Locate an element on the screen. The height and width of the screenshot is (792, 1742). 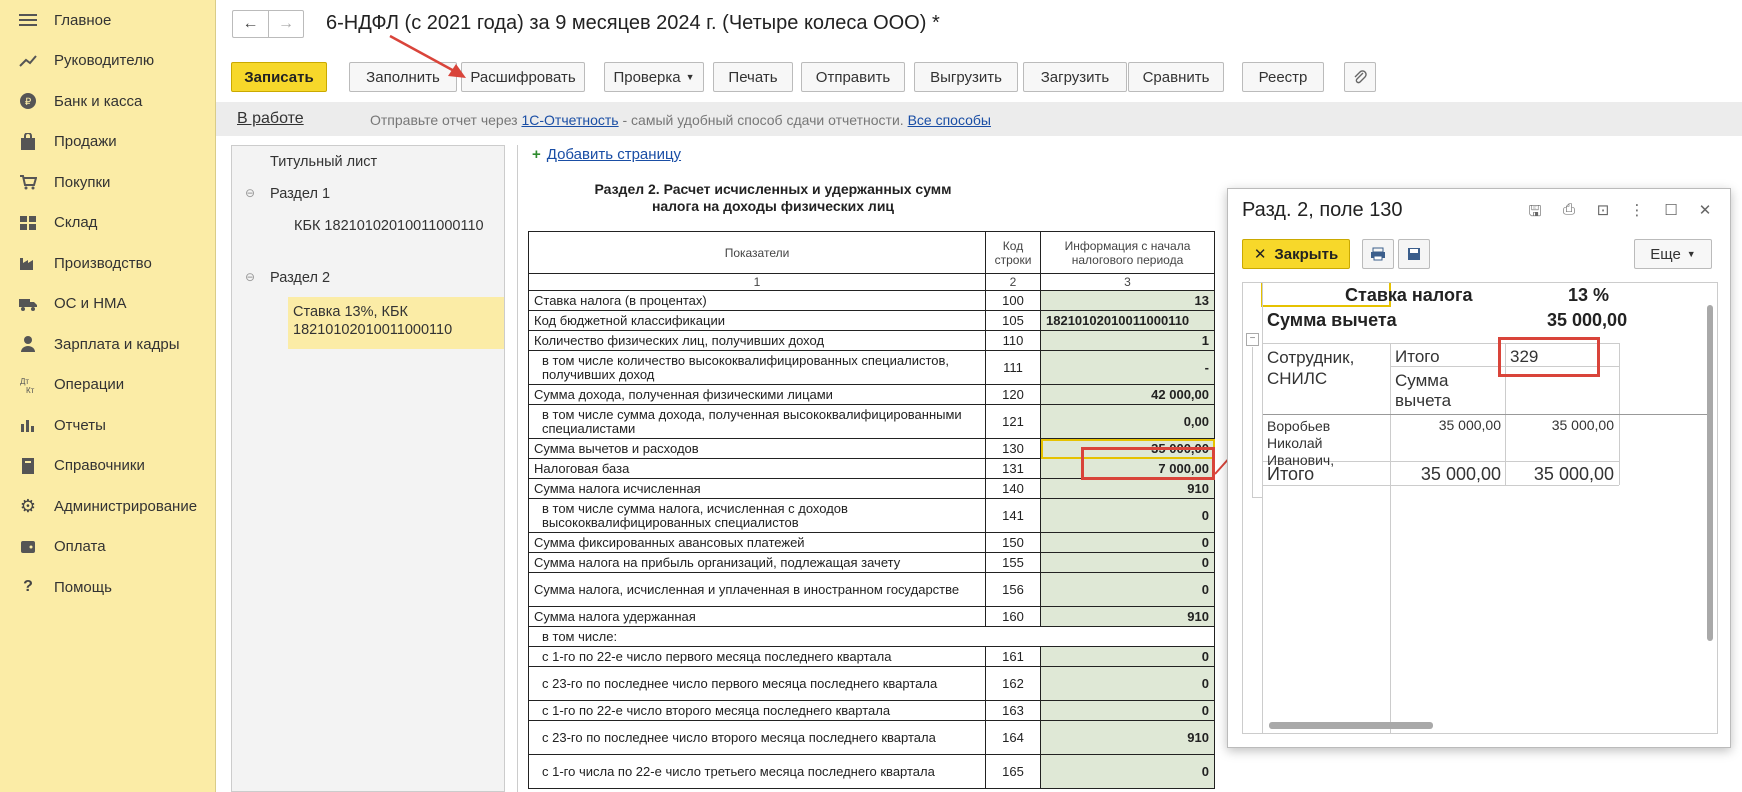
fill-button: Заполнить is located at coordinates (403, 77).